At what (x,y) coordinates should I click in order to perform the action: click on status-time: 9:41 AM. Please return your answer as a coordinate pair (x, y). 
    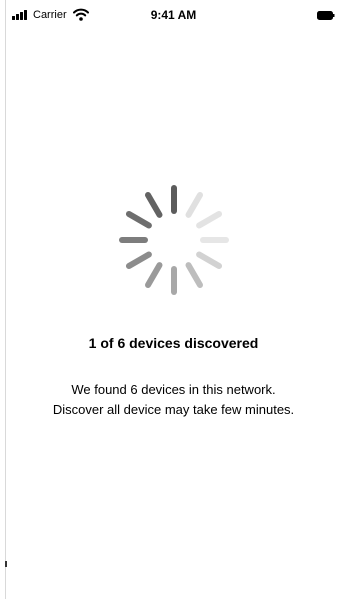
    Looking at the image, I should click on (173, 15).